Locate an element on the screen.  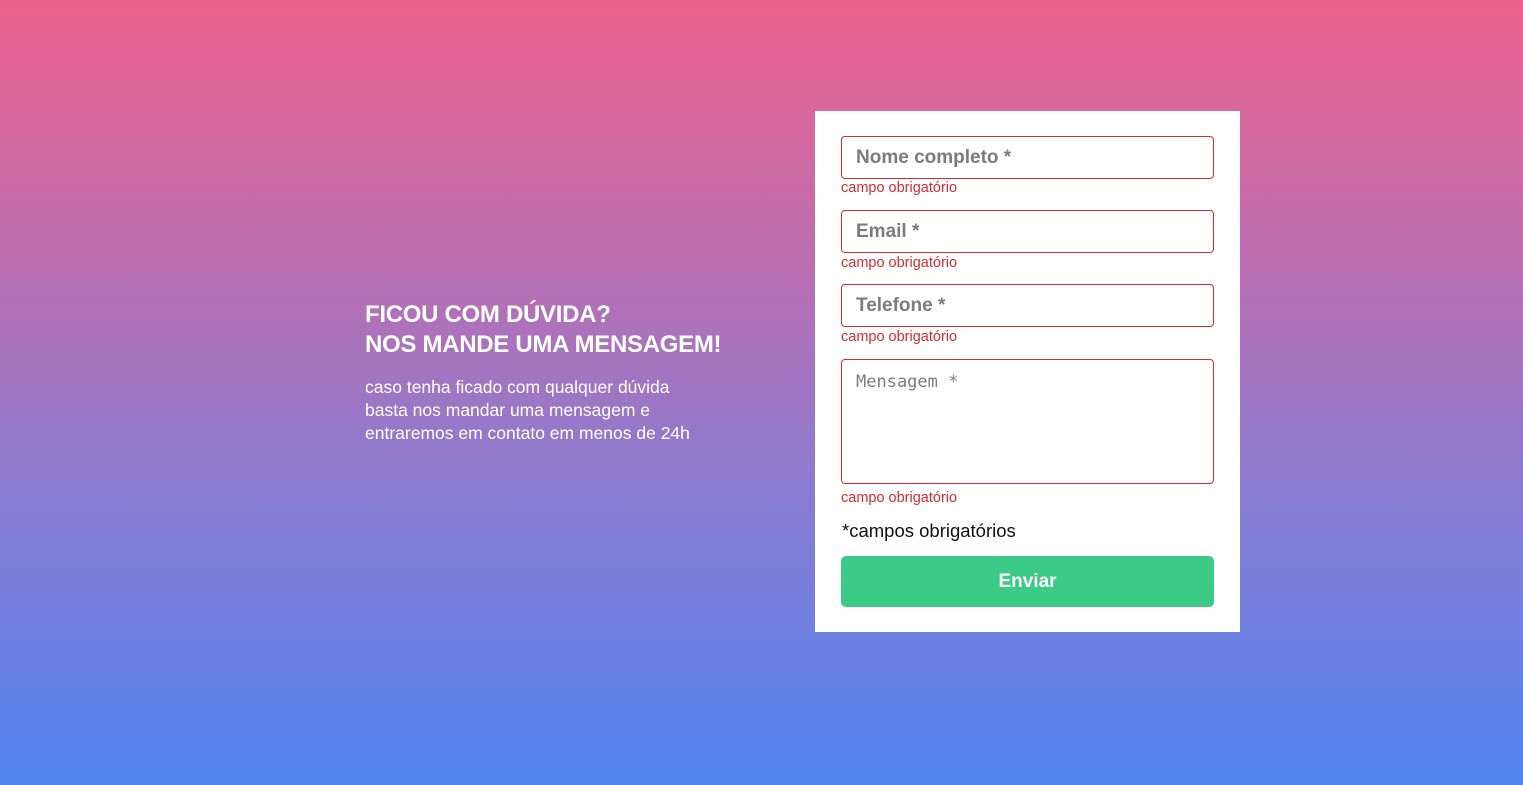
required-fields-note: *campos obrigatórios is located at coordinates (929, 530).